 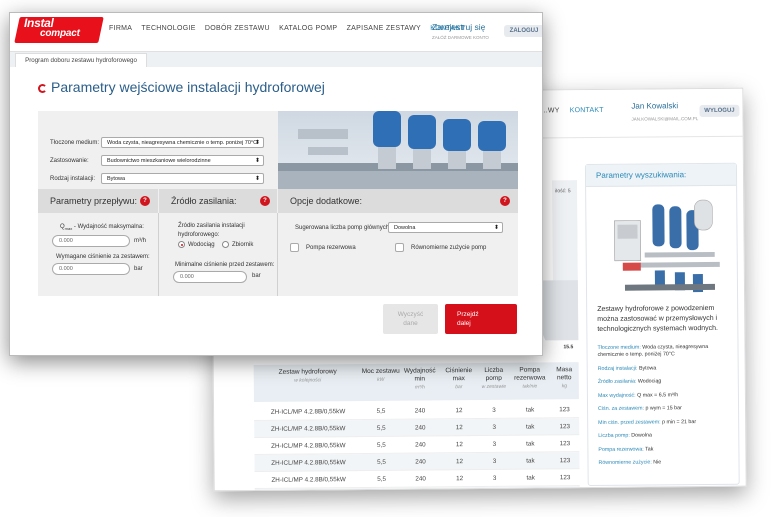 I want to click on radio-zbiornik, so click(x=225, y=244).